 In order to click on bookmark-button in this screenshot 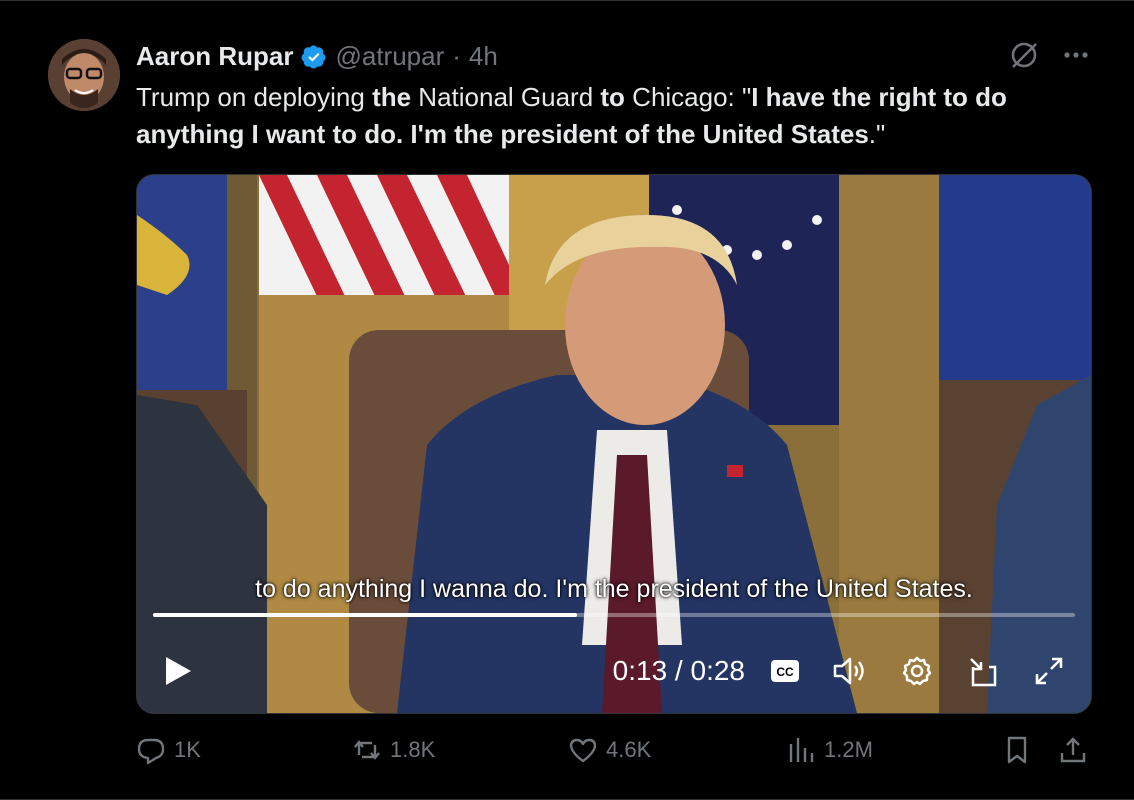, I will do `click(1017, 750)`.